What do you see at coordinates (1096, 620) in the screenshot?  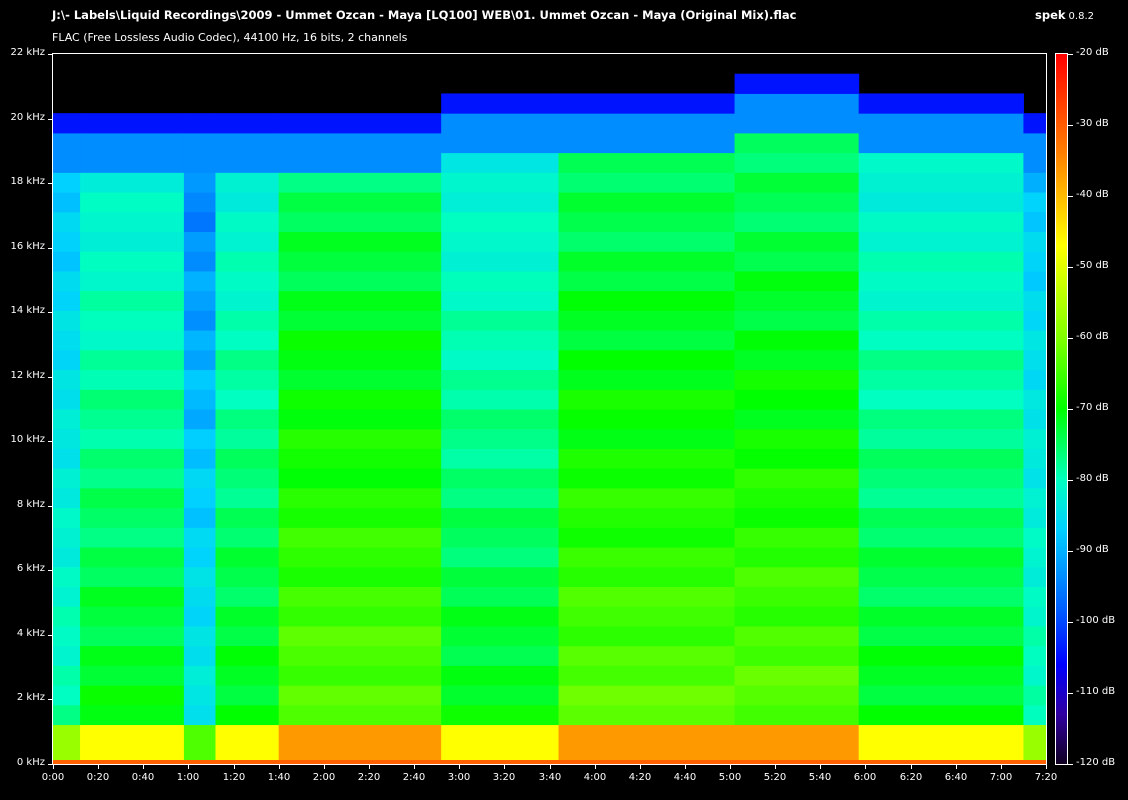 I see `color-scale-label: -100 dB` at bounding box center [1096, 620].